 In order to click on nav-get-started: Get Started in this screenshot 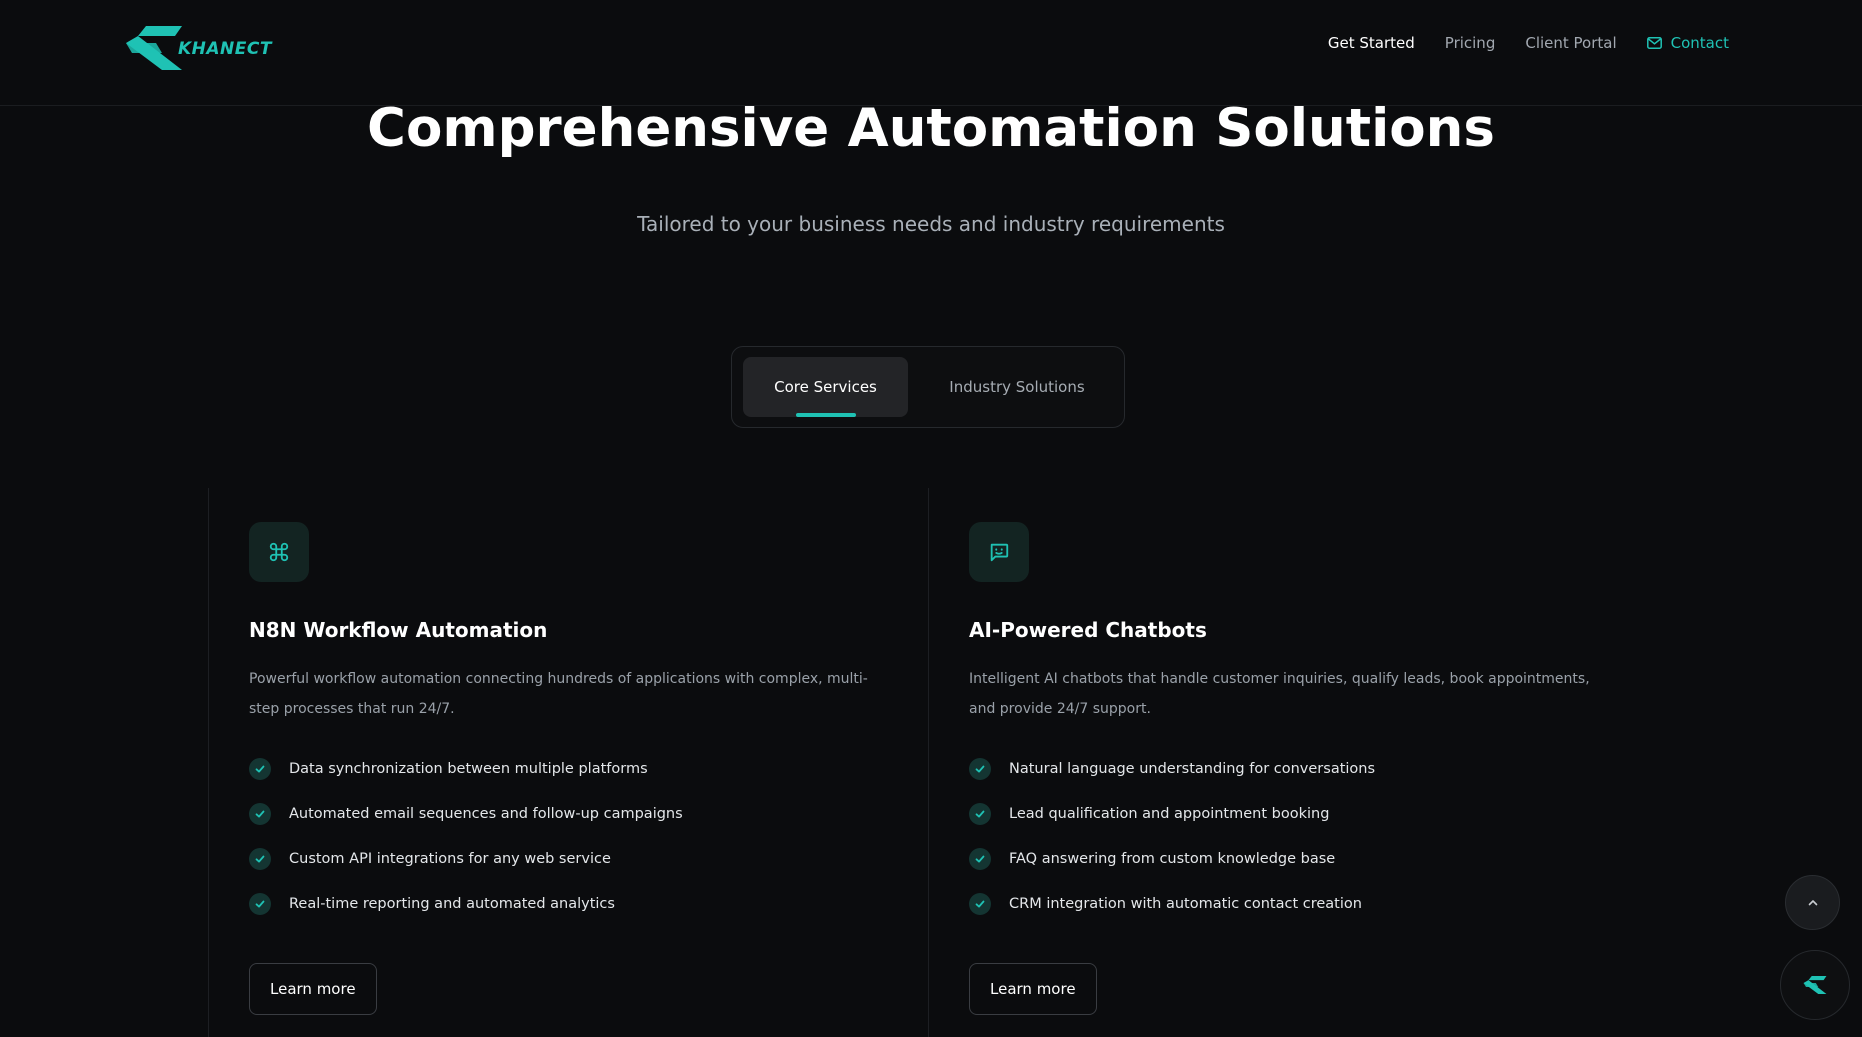, I will do `click(1371, 43)`.